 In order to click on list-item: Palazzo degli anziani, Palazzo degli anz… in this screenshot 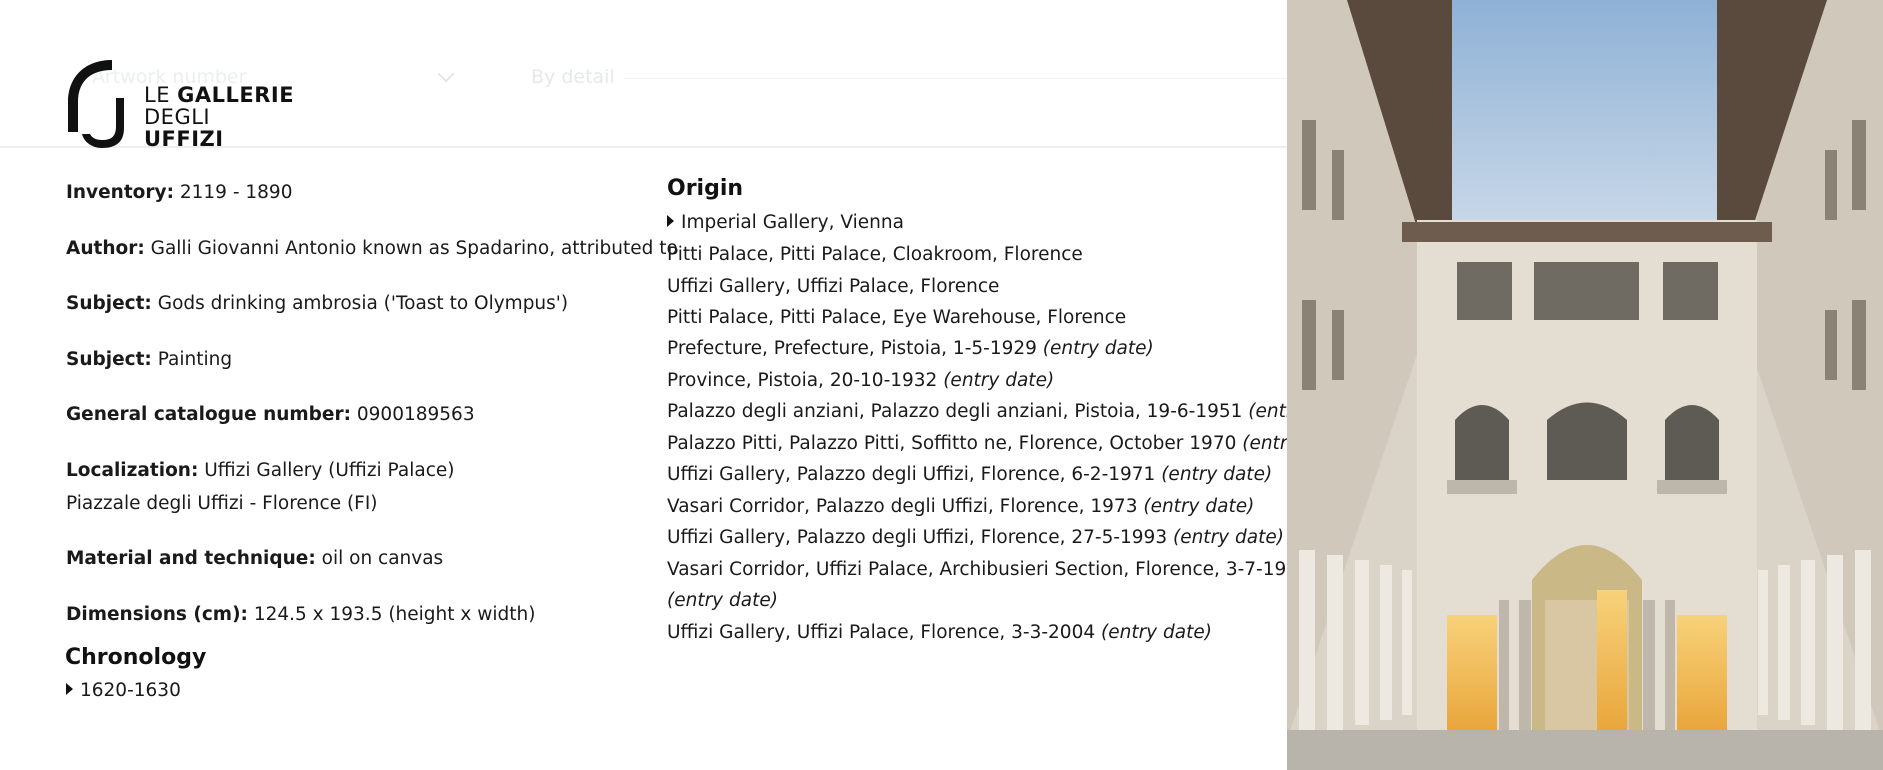, I will do `click(1013, 411)`.